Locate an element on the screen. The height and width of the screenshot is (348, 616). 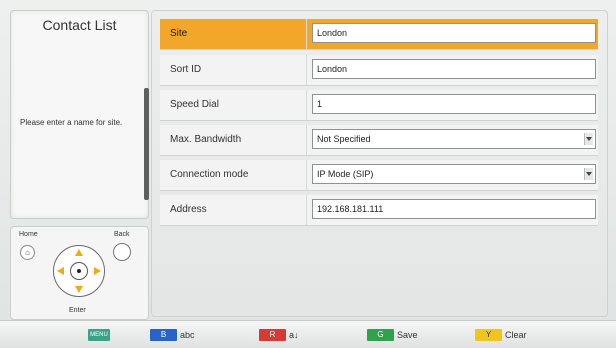
scroll-indicator is located at coordinates (146, 144).